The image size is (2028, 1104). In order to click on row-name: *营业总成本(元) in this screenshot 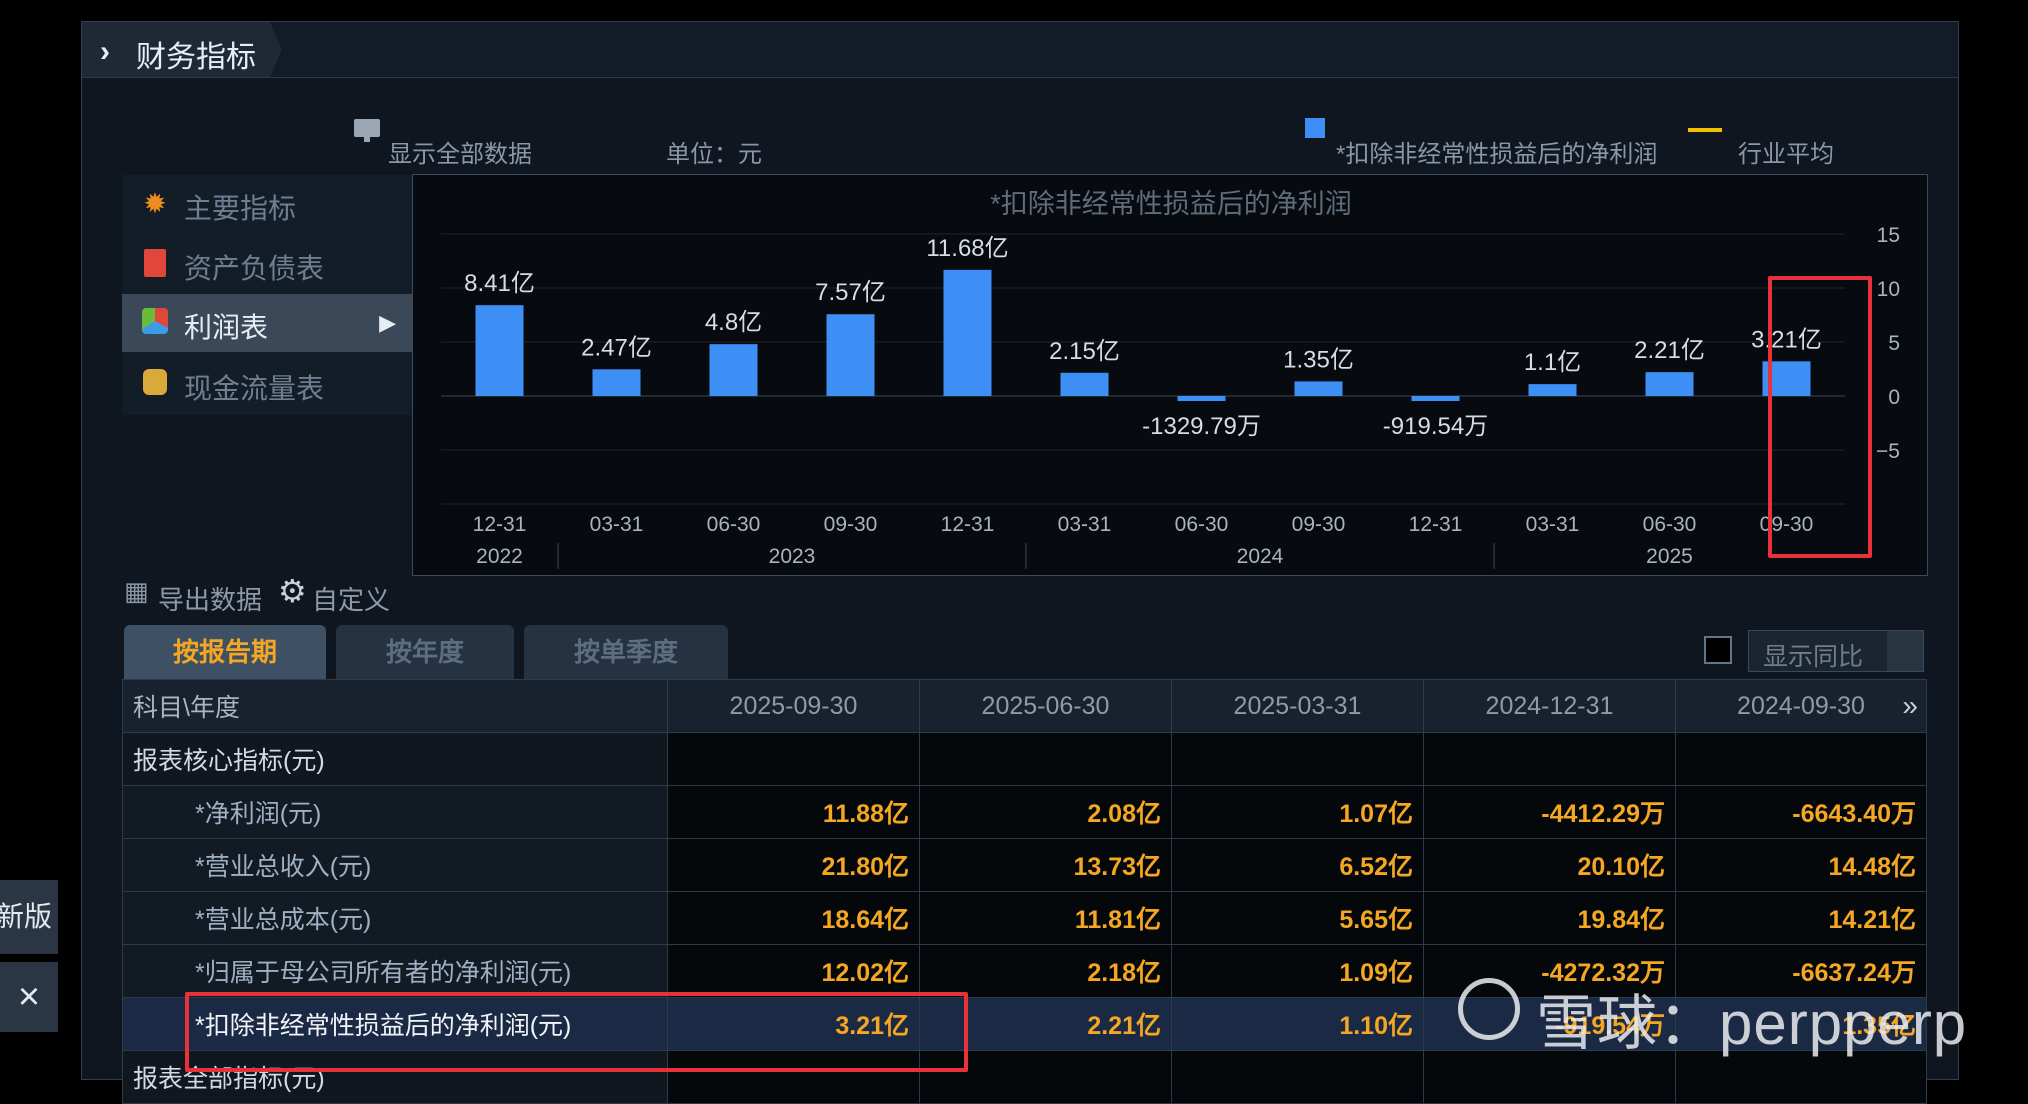, I will do `click(395, 918)`.